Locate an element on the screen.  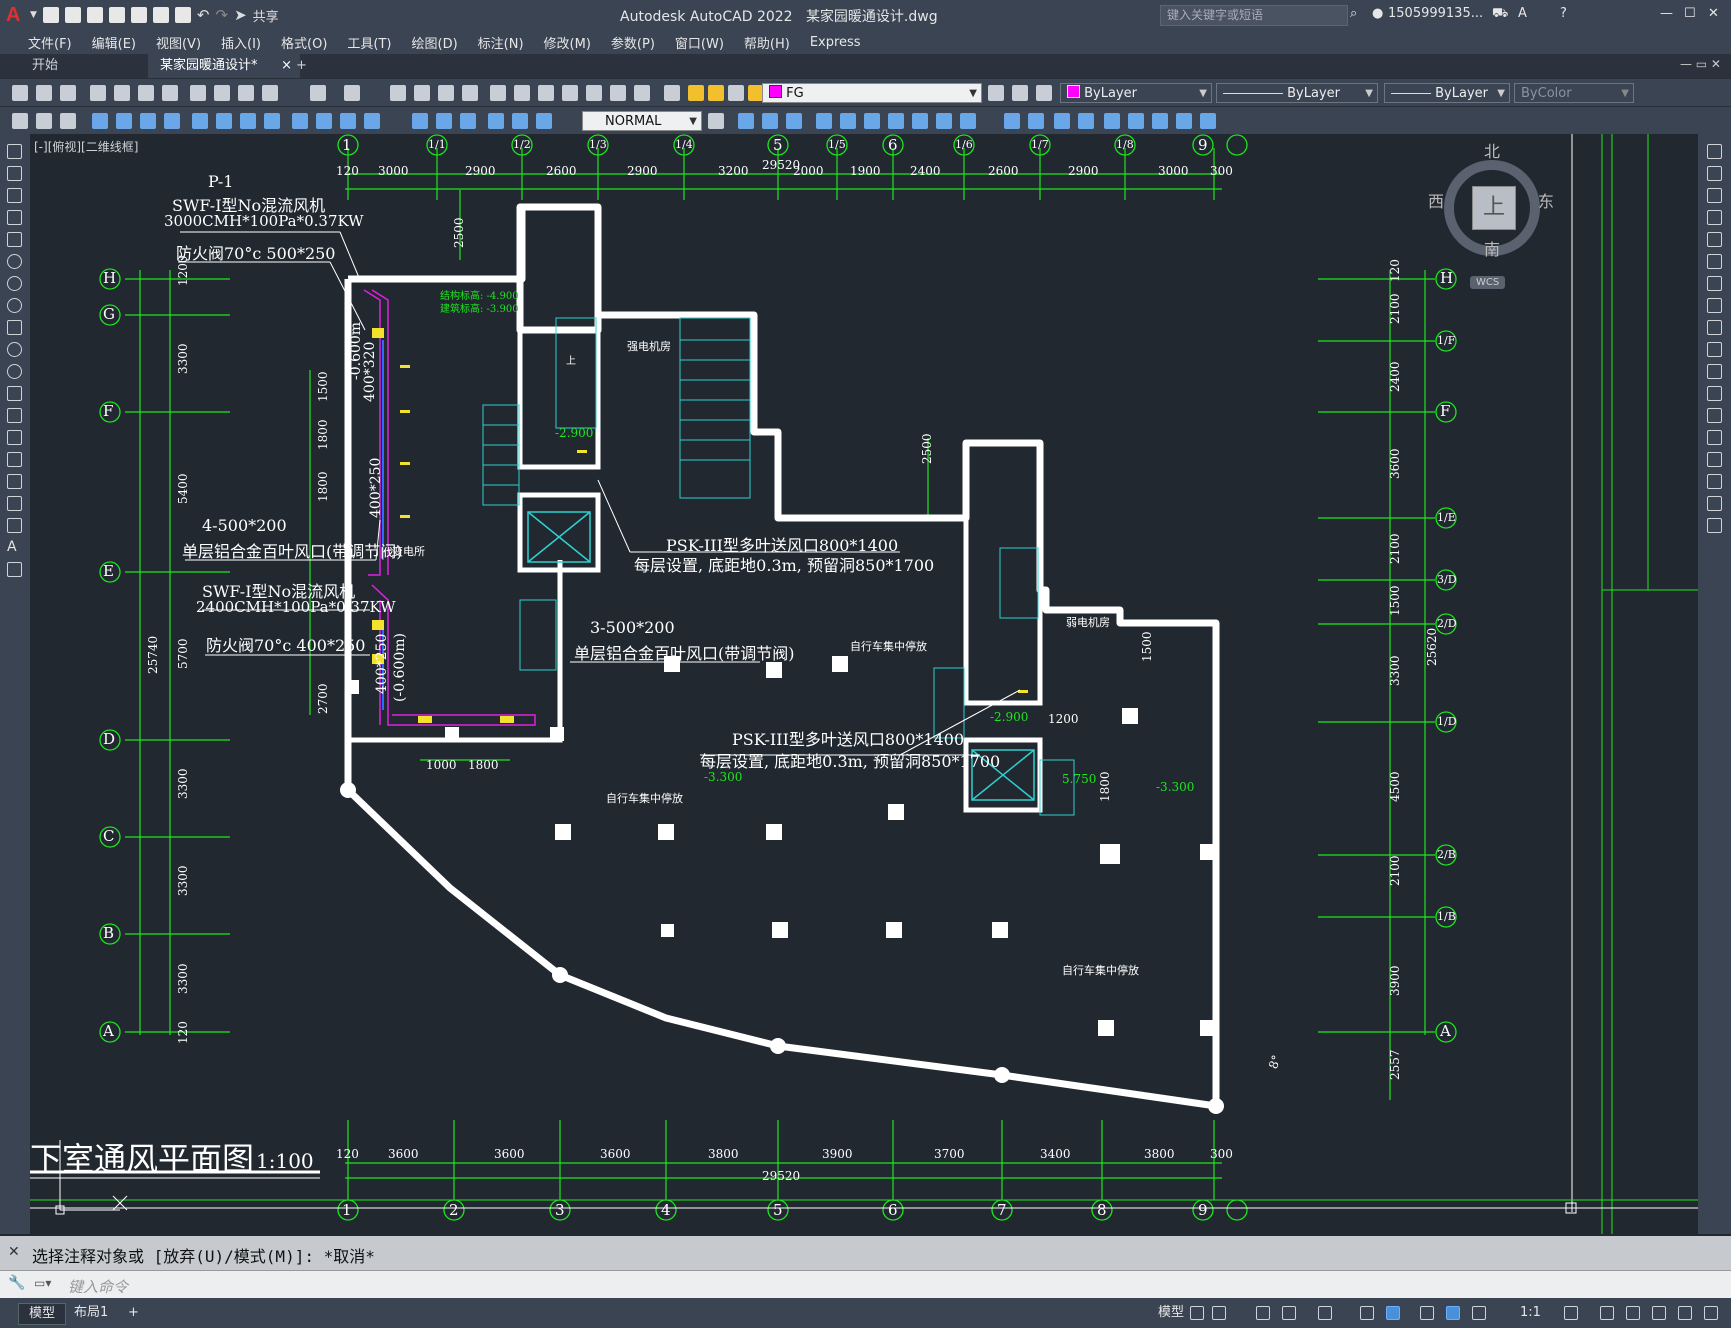
design-center-icon is located at coordinates (522, 93).